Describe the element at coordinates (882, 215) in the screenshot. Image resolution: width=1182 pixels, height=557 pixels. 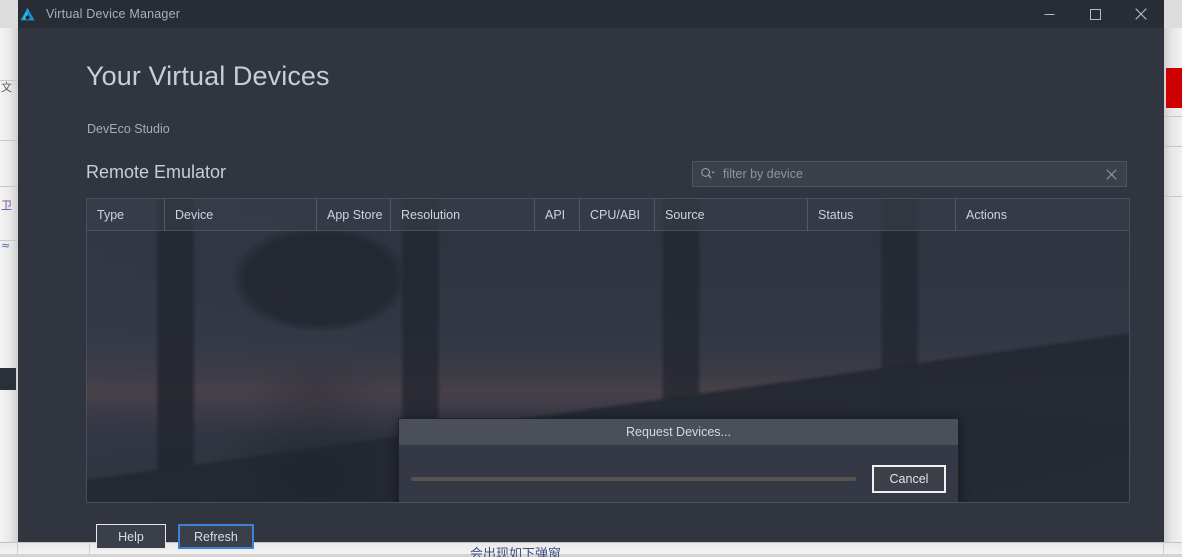
I see `table-column-header-status: Status` at that location.